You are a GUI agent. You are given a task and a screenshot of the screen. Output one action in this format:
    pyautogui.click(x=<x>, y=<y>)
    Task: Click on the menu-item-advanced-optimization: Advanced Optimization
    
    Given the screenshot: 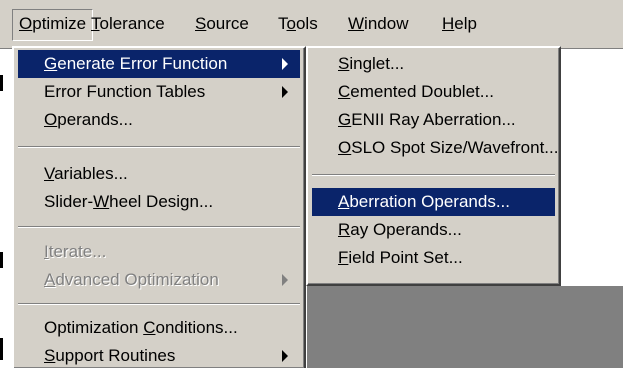 What is the action you would take?
    pyautogui.click(x=159, y=280)
    